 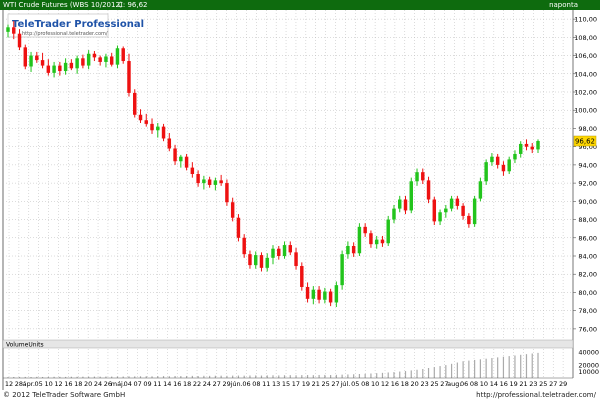 I want to click on x-tick-label: 25, so click(x=543, y=384).